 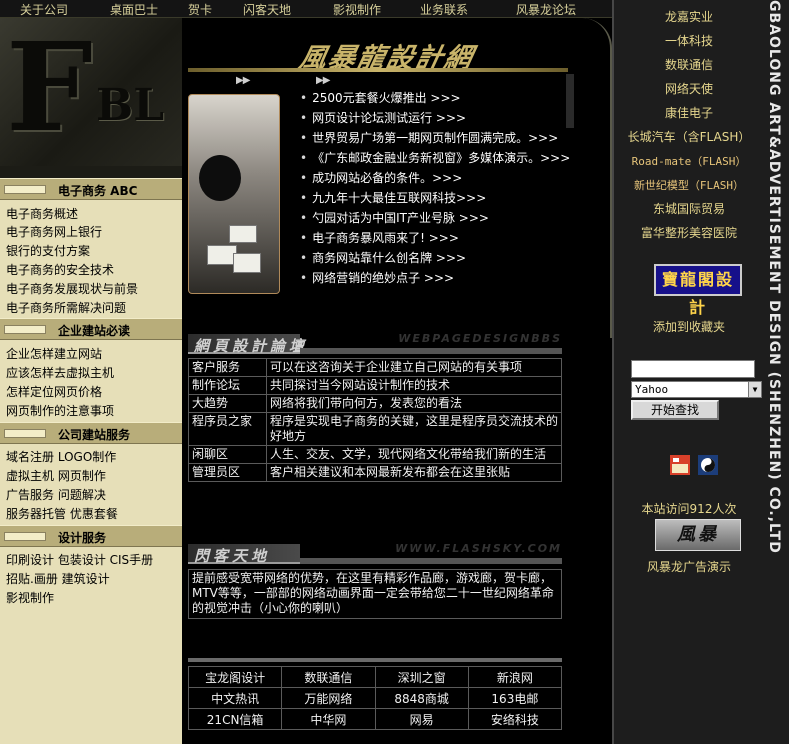 What do you see at coordinates (66, 307) in the screenshot?
I see `ecommerce-link: 电子商务所需解决问题` at bounding box center [66, 307].